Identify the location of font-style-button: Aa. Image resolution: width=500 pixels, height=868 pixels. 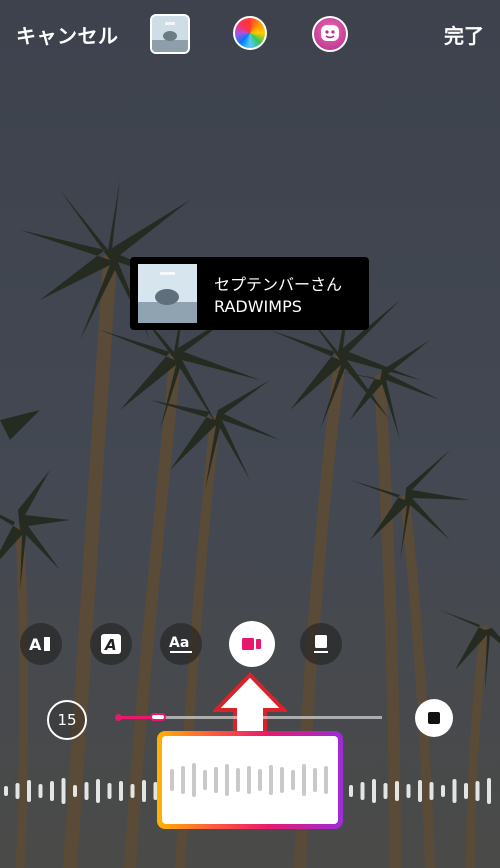
(181, 644).